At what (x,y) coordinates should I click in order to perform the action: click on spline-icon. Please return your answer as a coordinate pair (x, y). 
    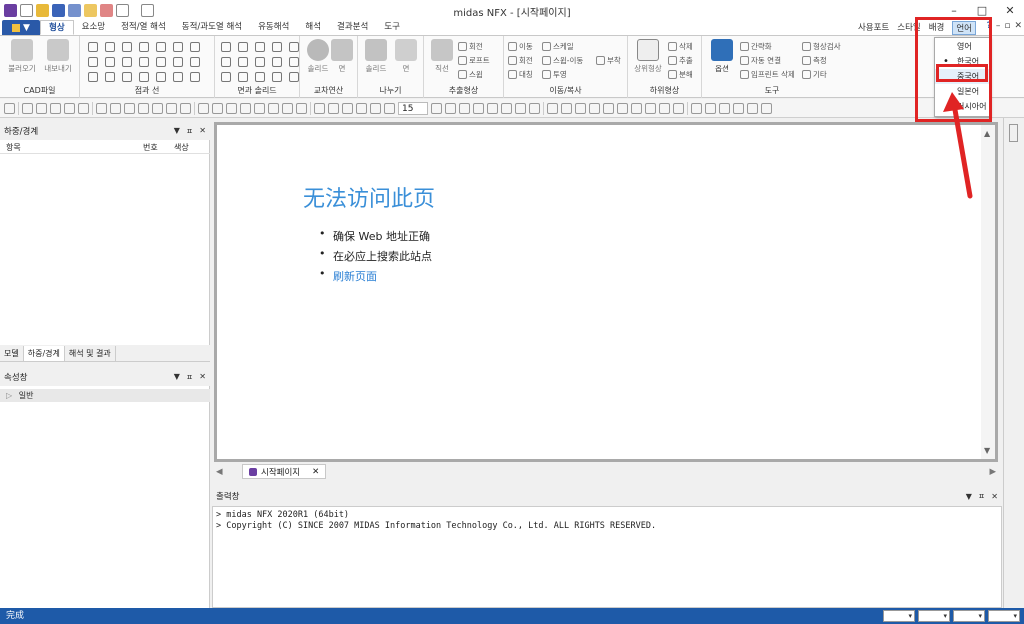
    Looking at the image, I should click on (161, 47).